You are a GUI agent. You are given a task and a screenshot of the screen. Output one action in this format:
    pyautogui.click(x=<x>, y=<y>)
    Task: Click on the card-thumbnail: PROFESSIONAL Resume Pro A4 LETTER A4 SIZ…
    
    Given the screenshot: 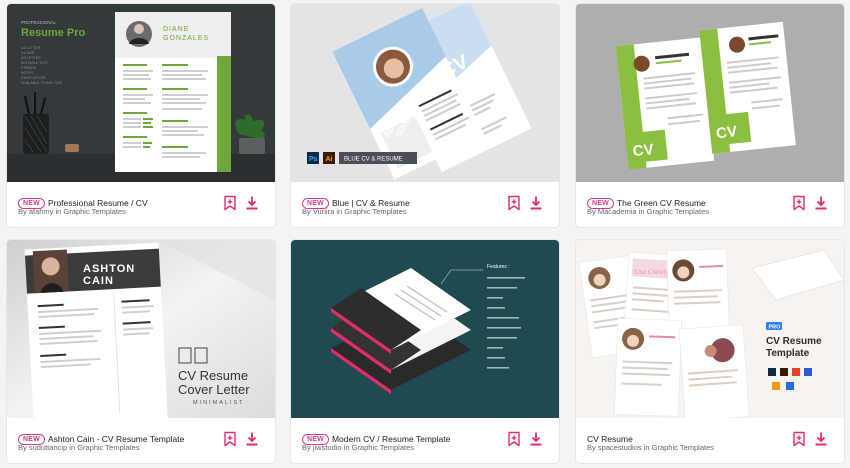 What is the action you would take?
    pyautogui.click(x=141, y=93)
    